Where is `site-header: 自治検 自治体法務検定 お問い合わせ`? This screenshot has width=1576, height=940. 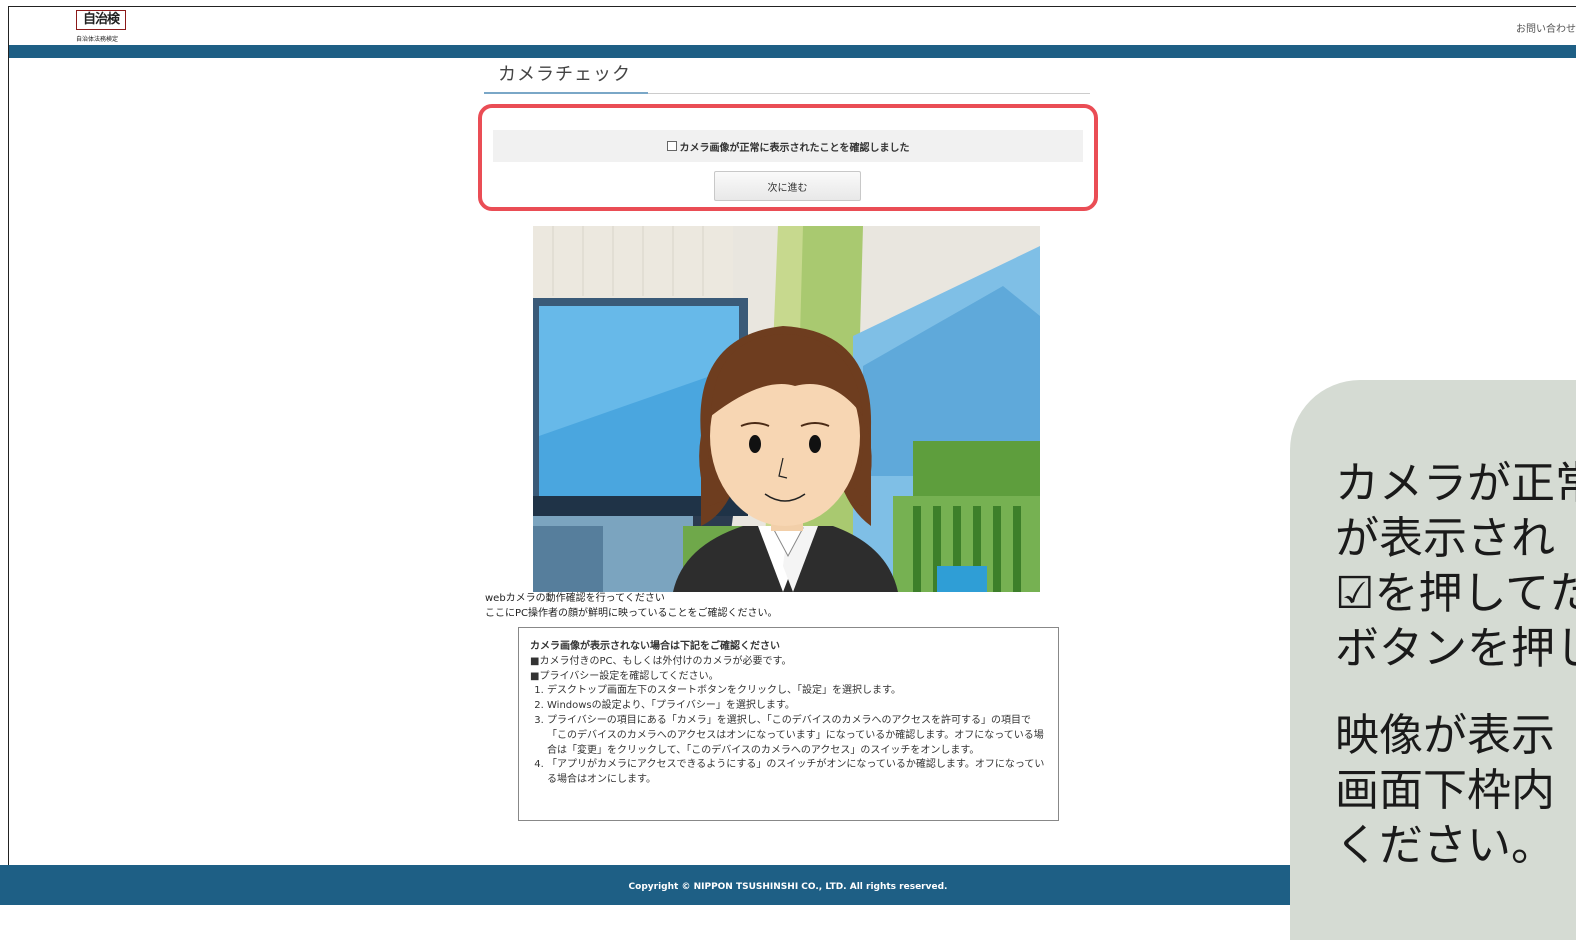 site-header: 自治検 自治体法務検定 お問い合わせ is located at coordinates (792, 26).